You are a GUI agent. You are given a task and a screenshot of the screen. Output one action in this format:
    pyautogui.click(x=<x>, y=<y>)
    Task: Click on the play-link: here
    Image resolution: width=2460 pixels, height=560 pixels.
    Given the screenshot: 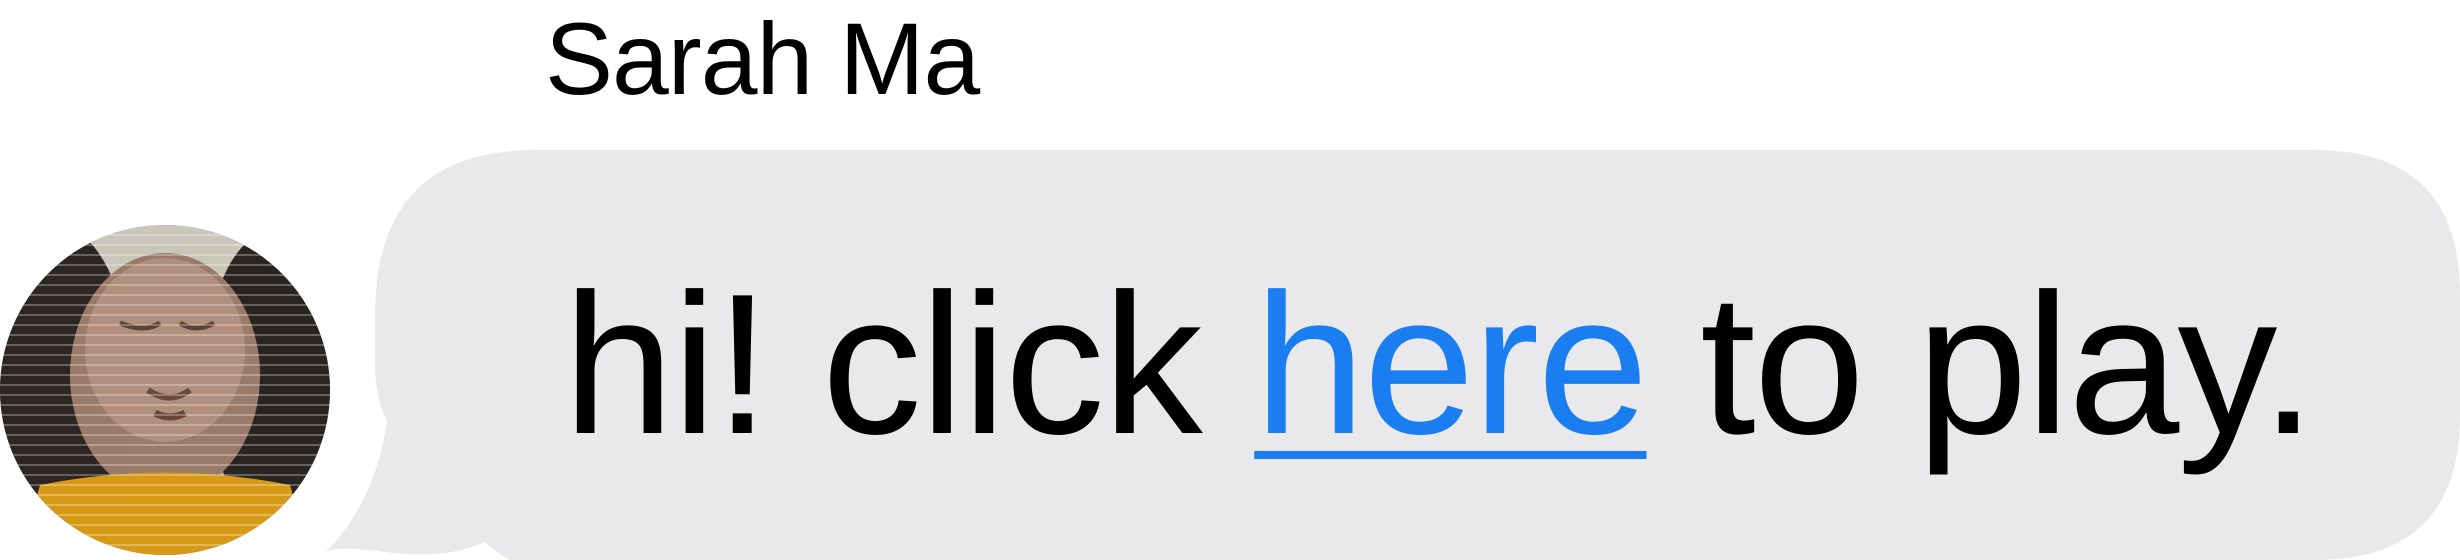 What is the action you would take?
    pyautogui.click(x=1451, y=364)
    